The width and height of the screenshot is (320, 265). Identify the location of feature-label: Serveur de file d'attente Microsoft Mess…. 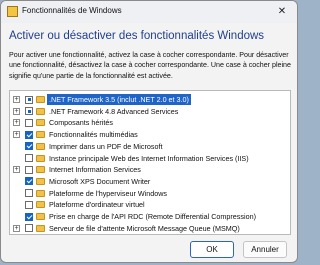
(144, 228).